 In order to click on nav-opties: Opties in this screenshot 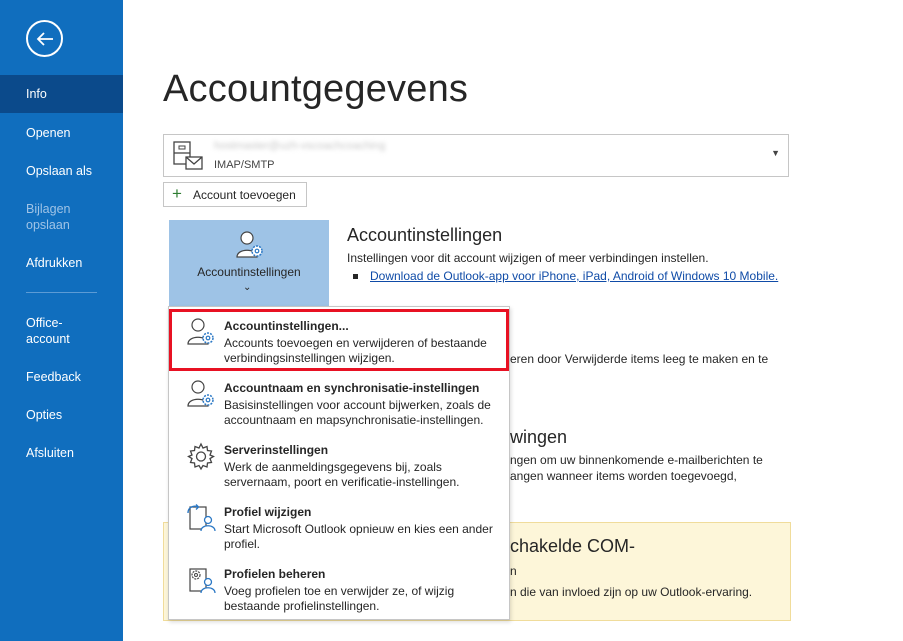, I will do `click(61, 415)`.